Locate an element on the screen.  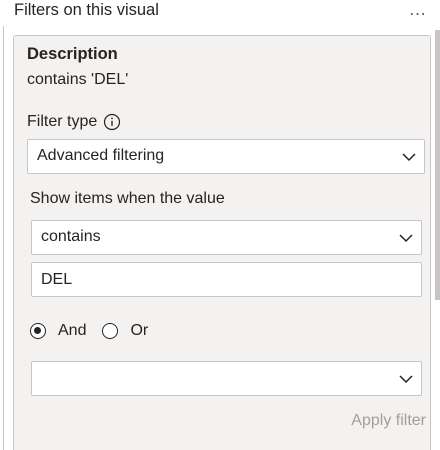
condition1-operator-dropdown: contains is located at coordinates (226, 237).